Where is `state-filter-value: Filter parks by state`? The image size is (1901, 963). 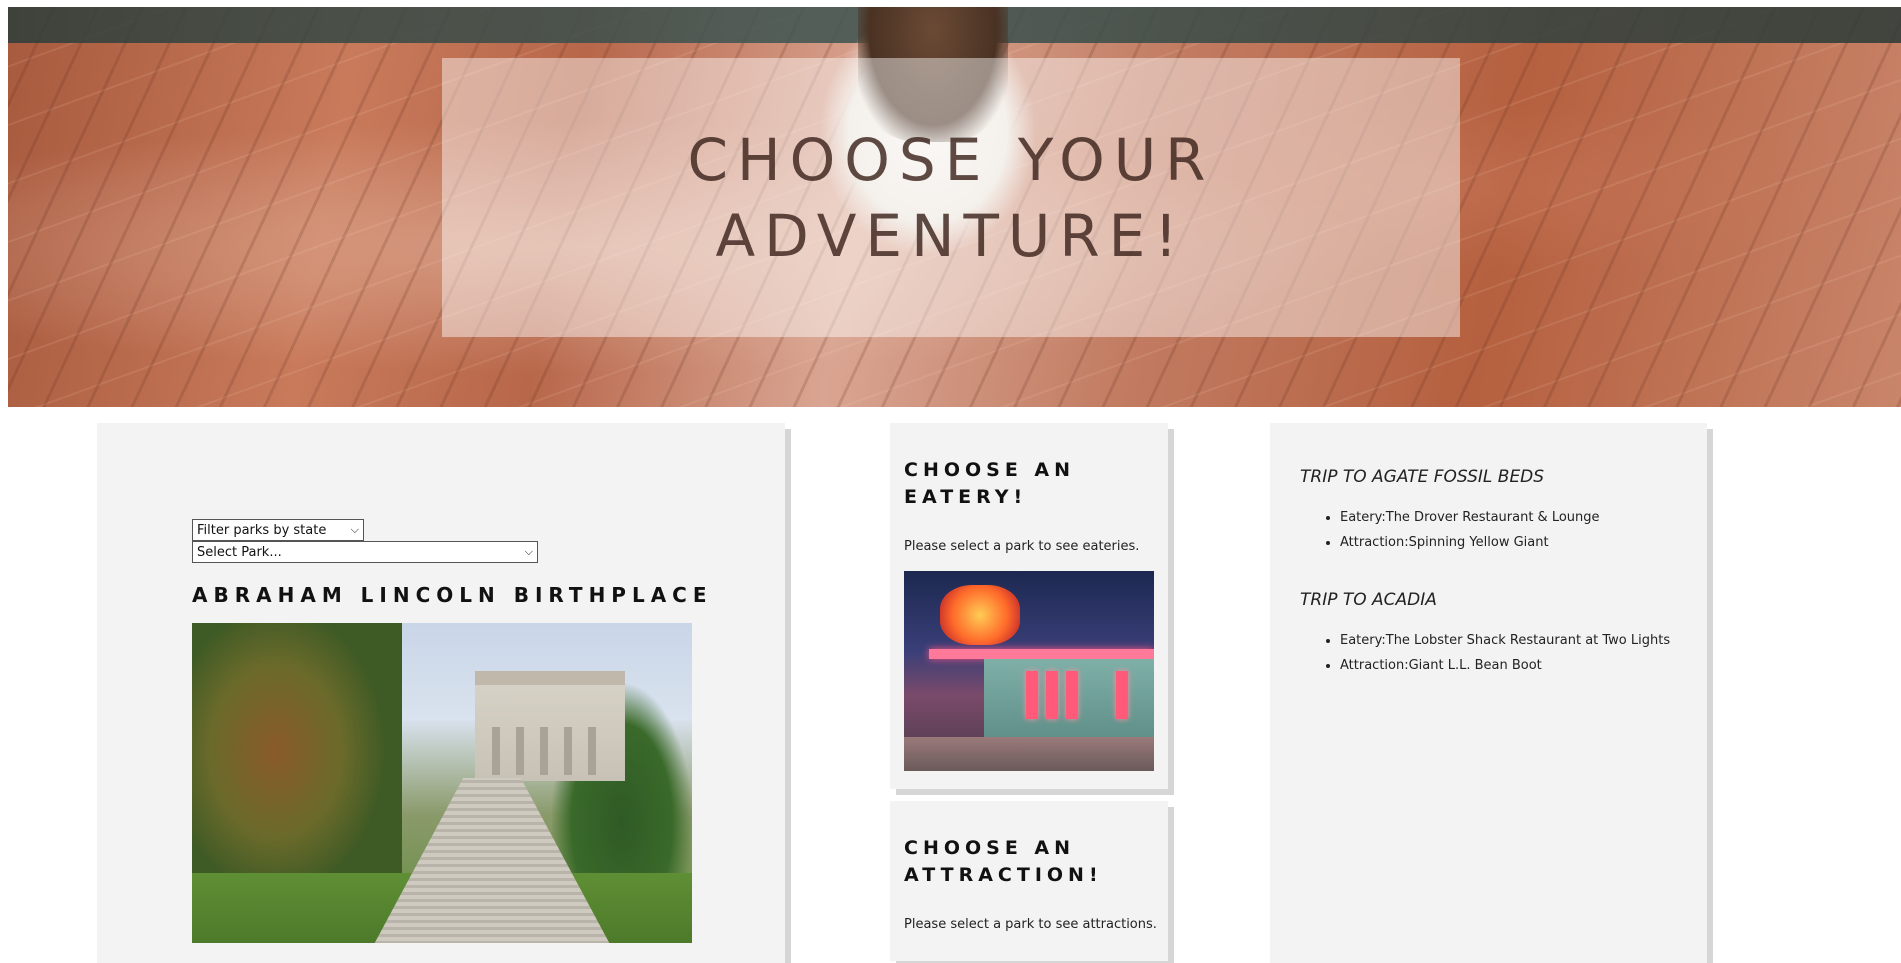
state-filter-value: Filter parks by state is located at coordinates (262, 530).